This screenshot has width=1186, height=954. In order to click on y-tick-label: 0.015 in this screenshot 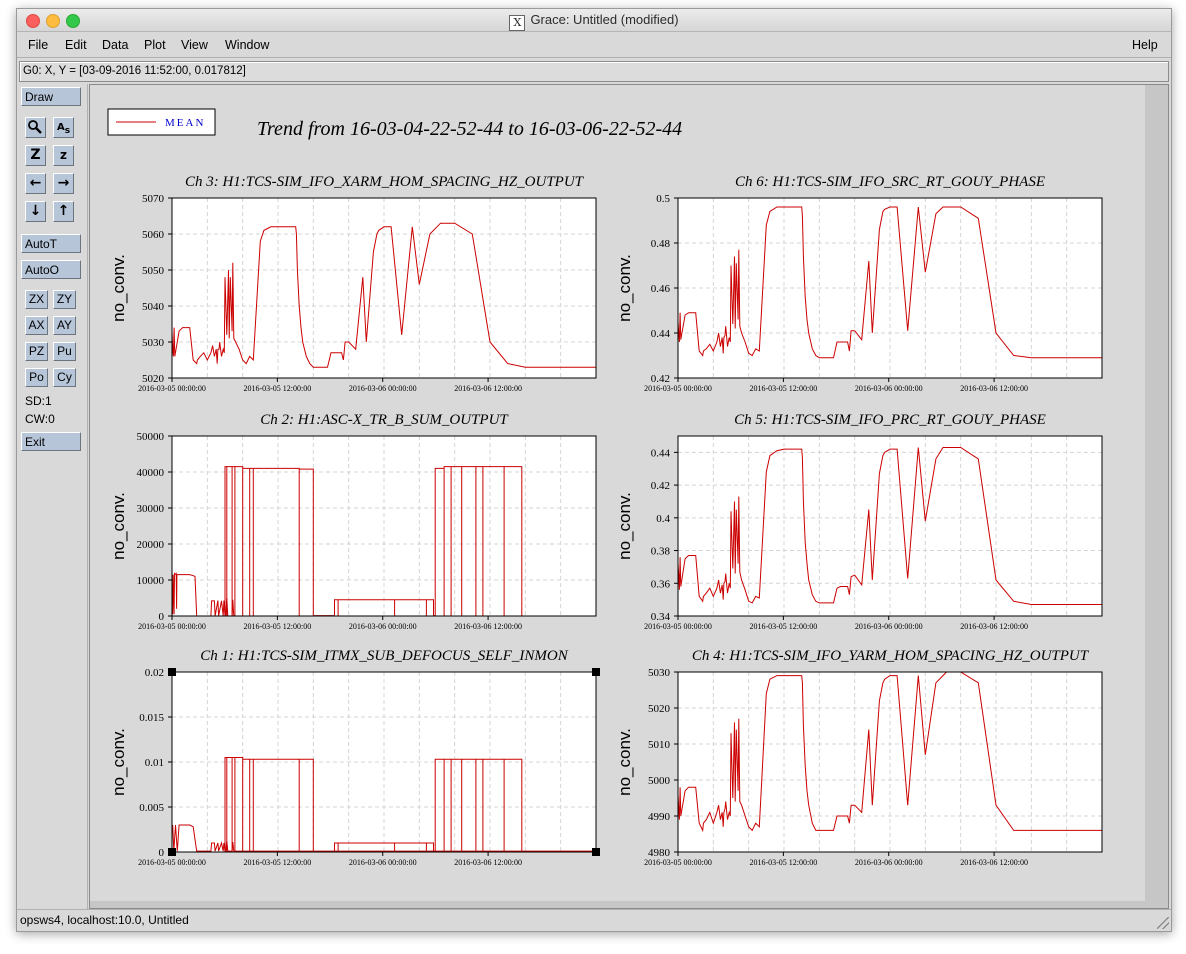, I will do `click(151, 718)`.